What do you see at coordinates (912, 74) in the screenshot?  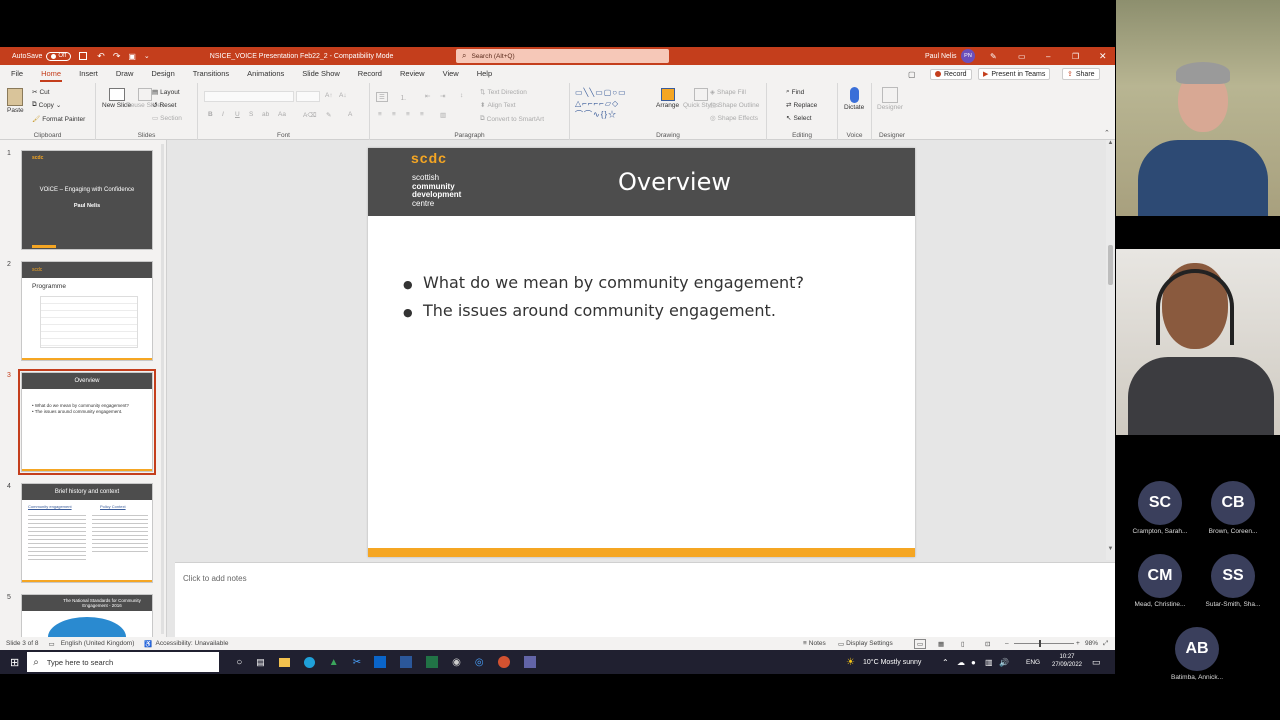 I see `comments-icon: ▢` at bounding box center [912, 74].